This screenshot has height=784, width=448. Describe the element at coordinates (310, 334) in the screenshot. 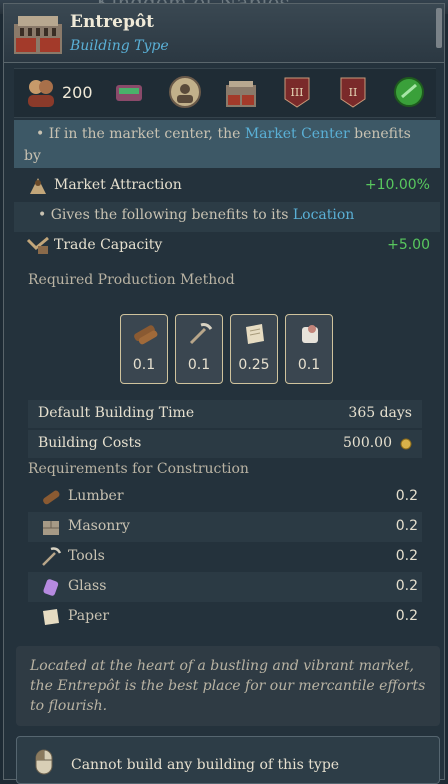

I see `cloth-icon` at that location.